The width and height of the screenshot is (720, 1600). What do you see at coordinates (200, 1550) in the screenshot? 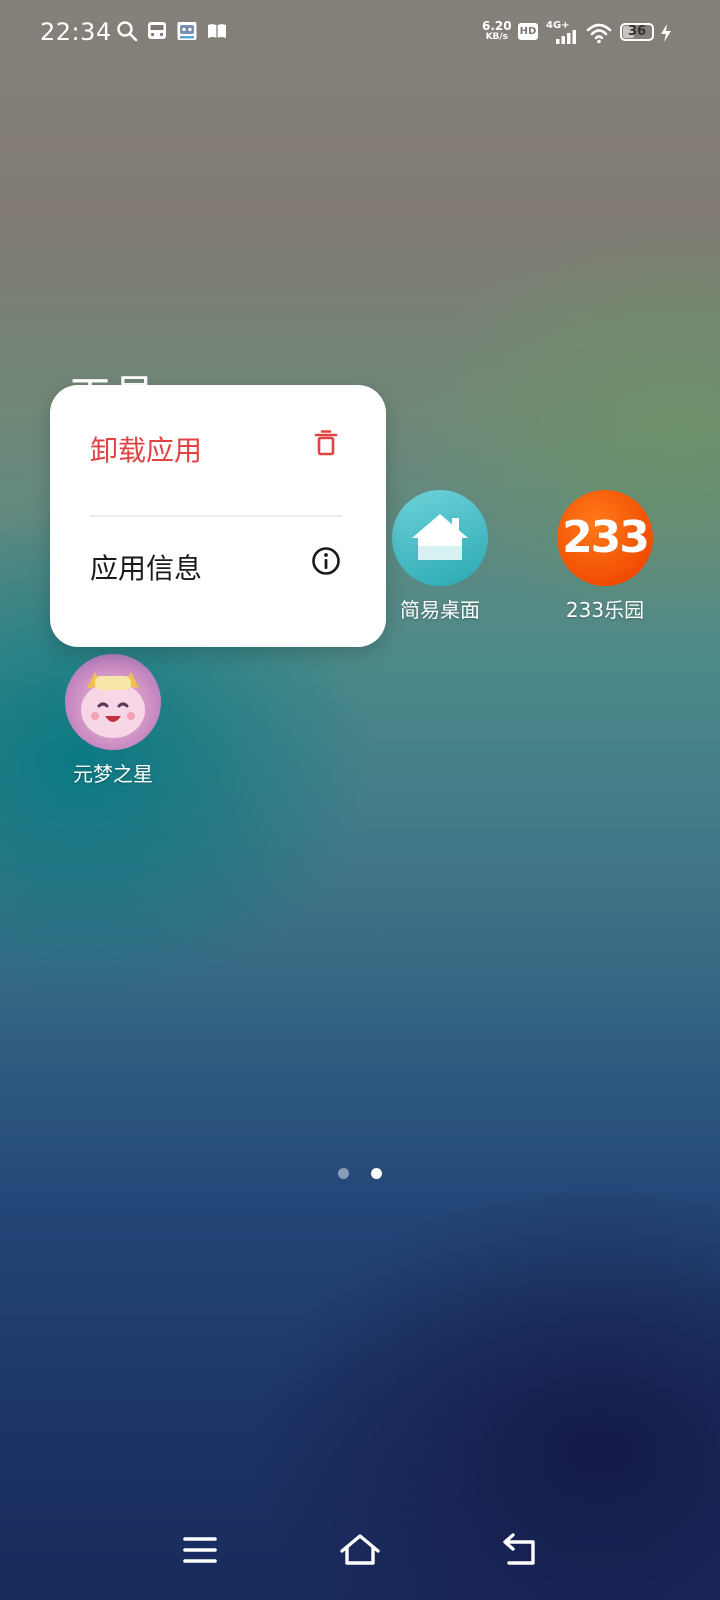
I see `menu-icon` at bounding box center [200, 1550].